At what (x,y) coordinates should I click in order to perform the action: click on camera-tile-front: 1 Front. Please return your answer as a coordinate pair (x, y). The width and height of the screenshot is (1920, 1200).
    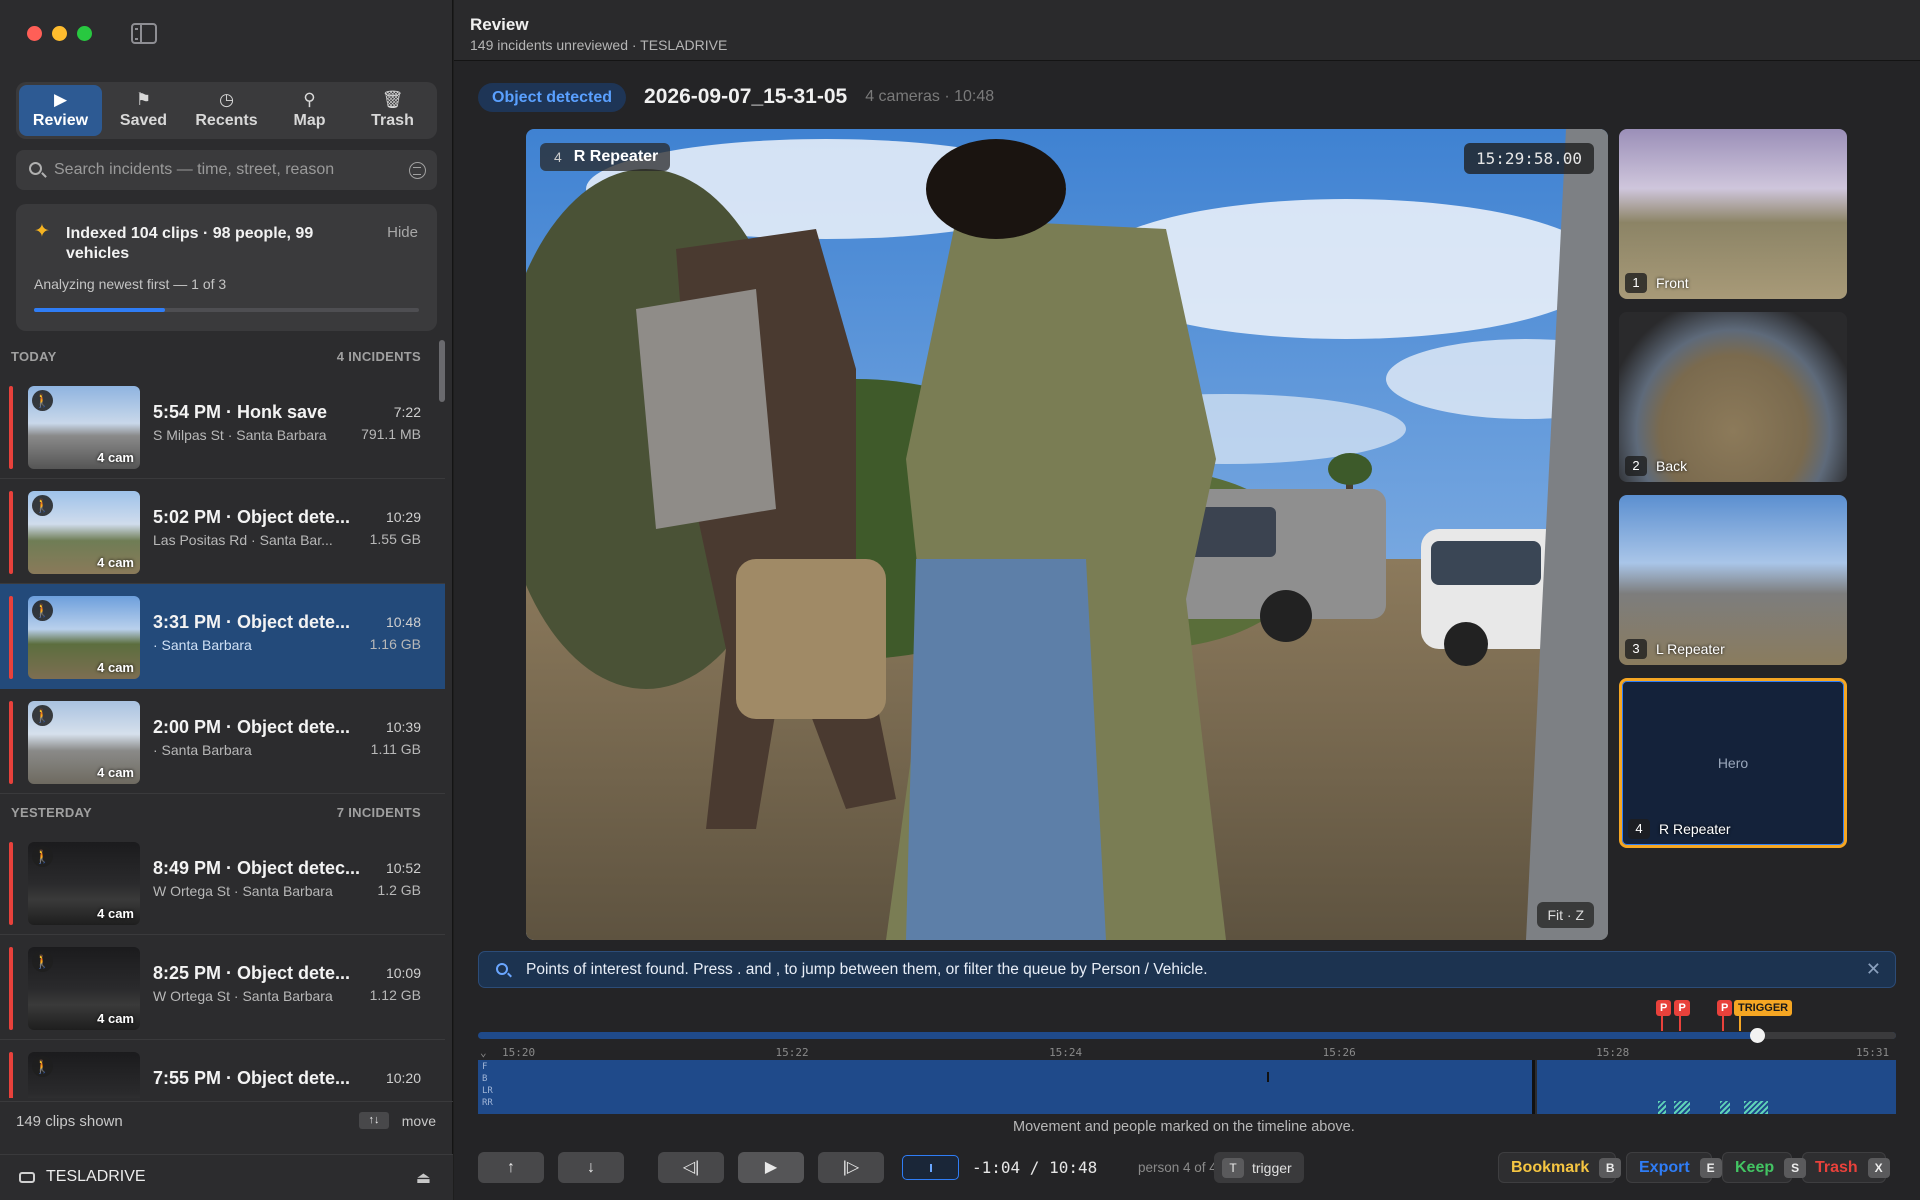
    Looking at the image, I should click on (1733, 214).